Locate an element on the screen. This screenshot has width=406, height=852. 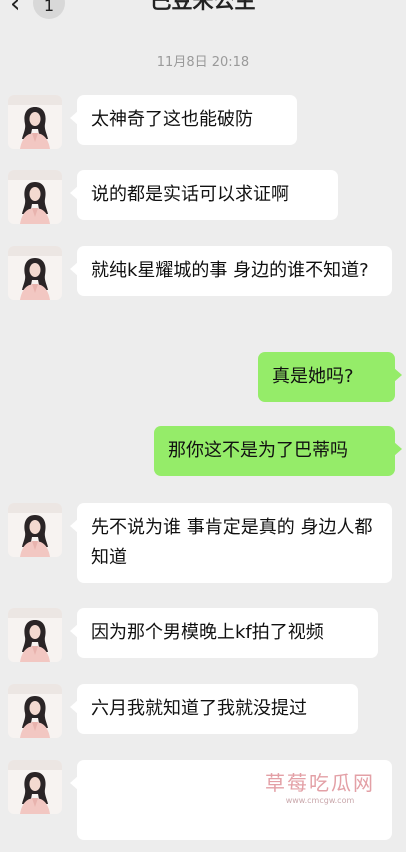
message-bubble: 六月我就知道了我就没提过 is located at coordinates (214, 709).